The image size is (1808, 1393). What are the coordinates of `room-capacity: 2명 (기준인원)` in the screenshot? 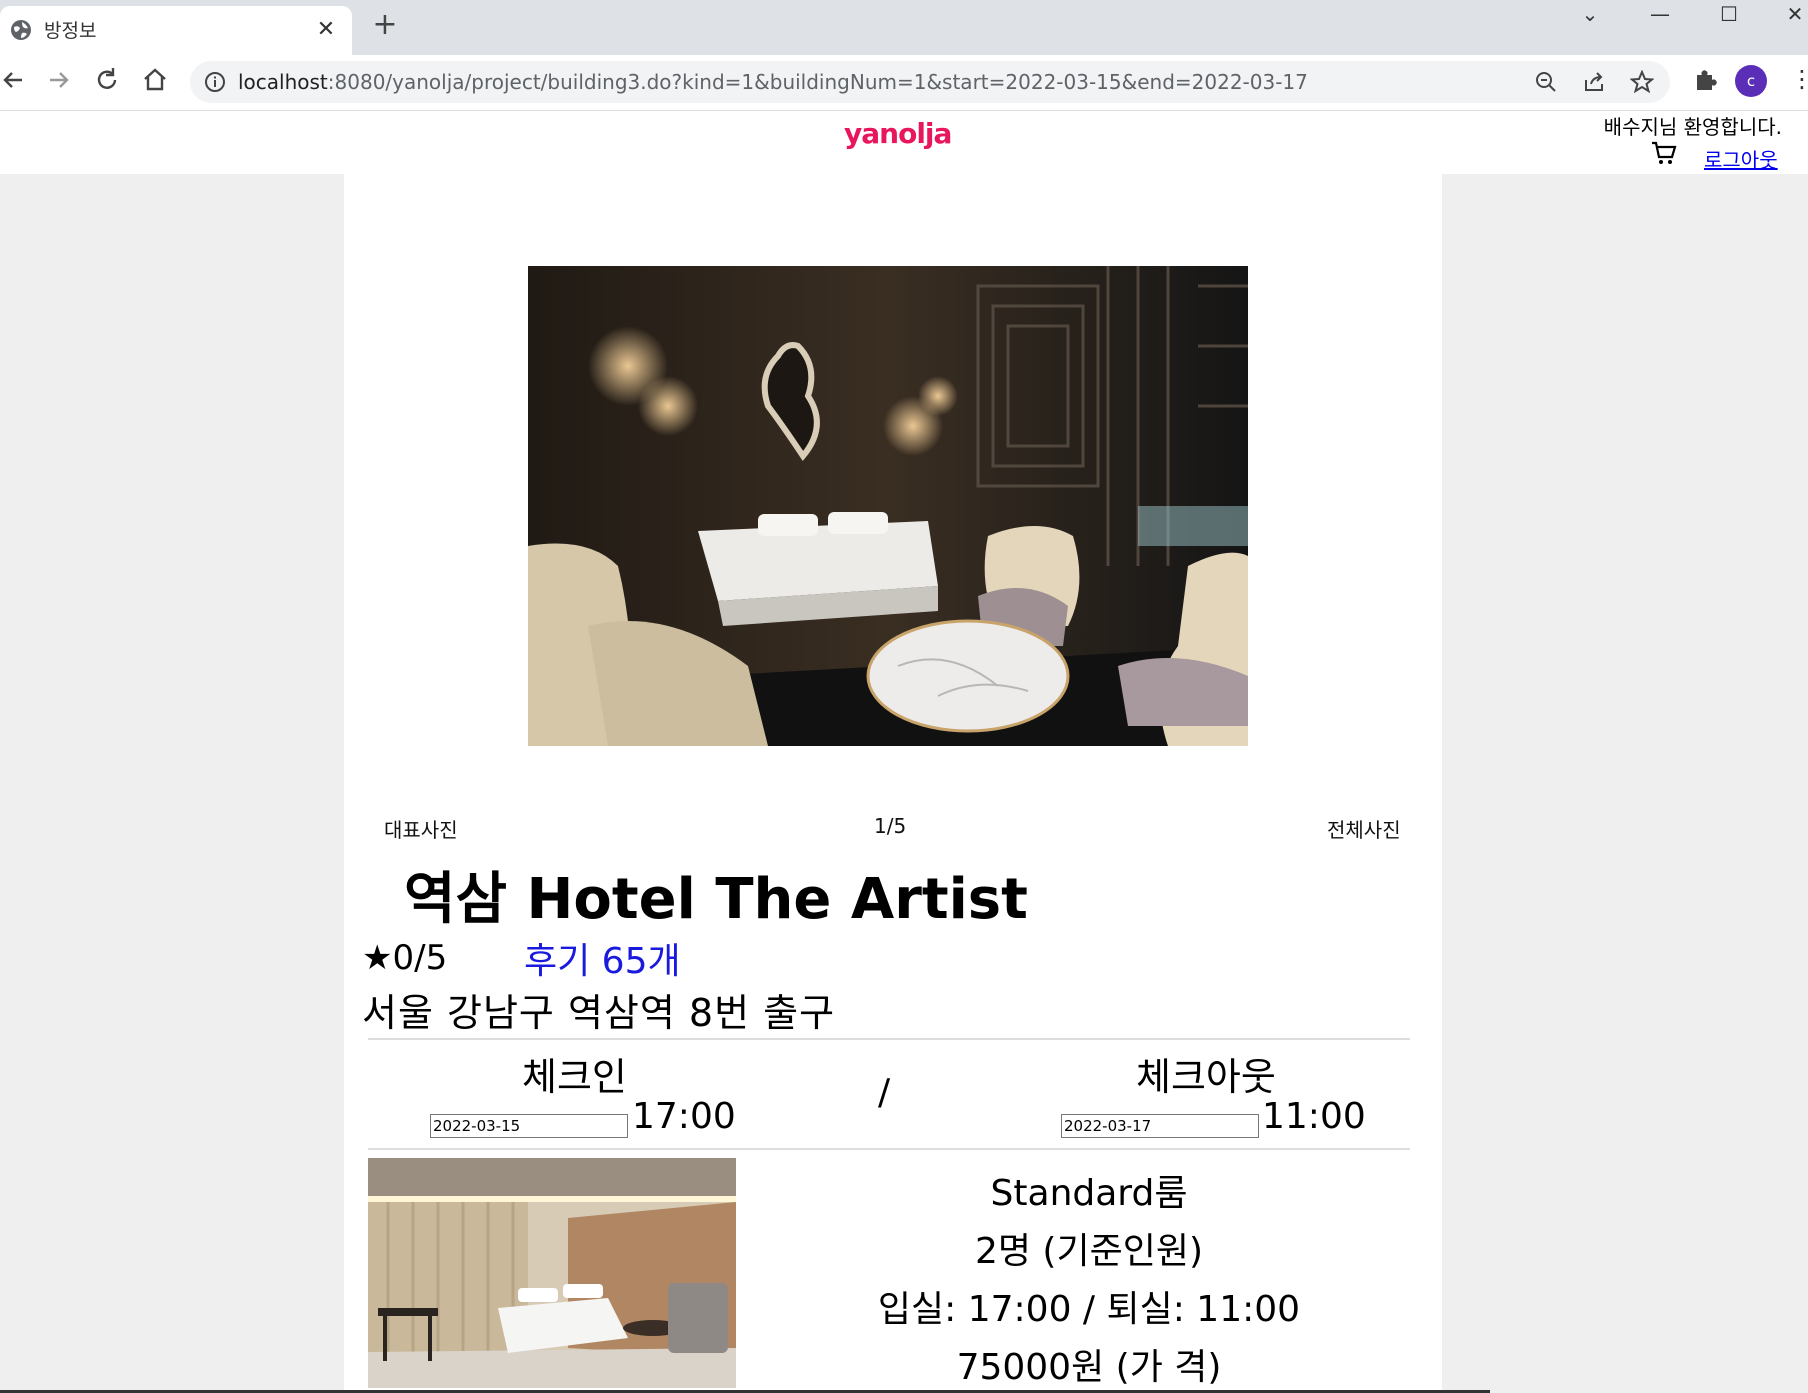 It's located at (1089, 1251).